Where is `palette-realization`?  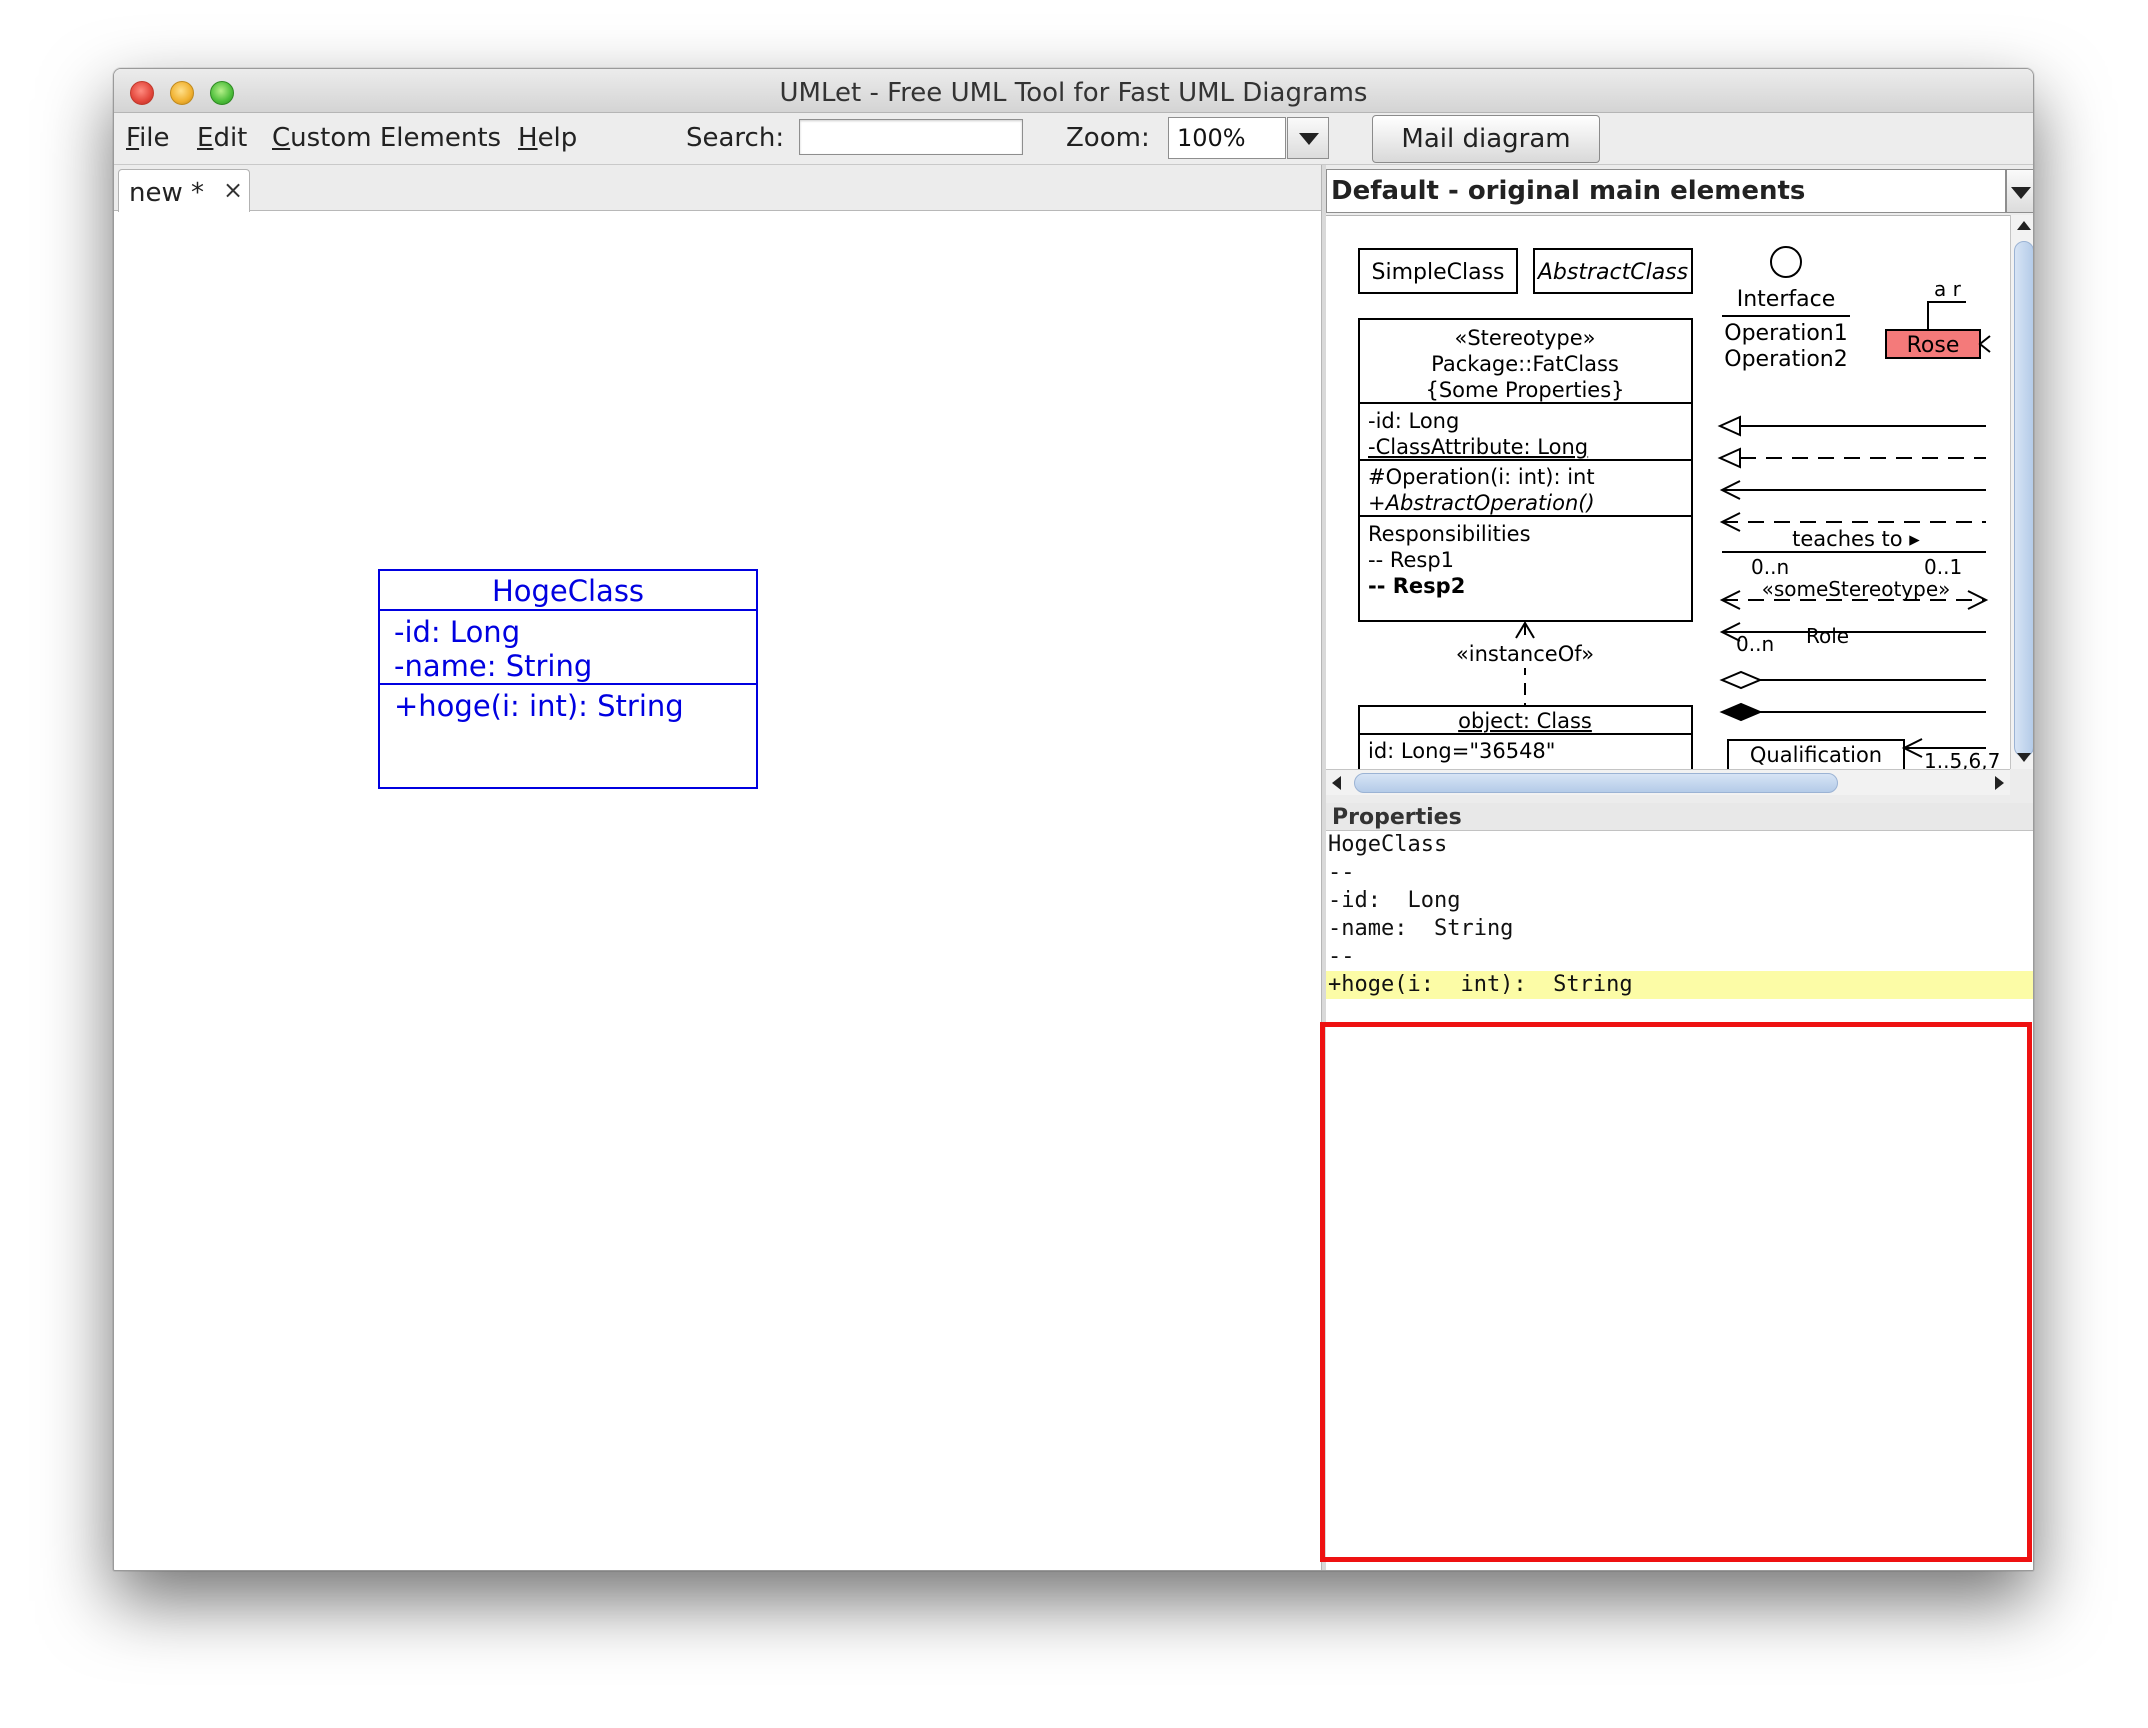 palette-realization is located at coordinates (1851, 458).